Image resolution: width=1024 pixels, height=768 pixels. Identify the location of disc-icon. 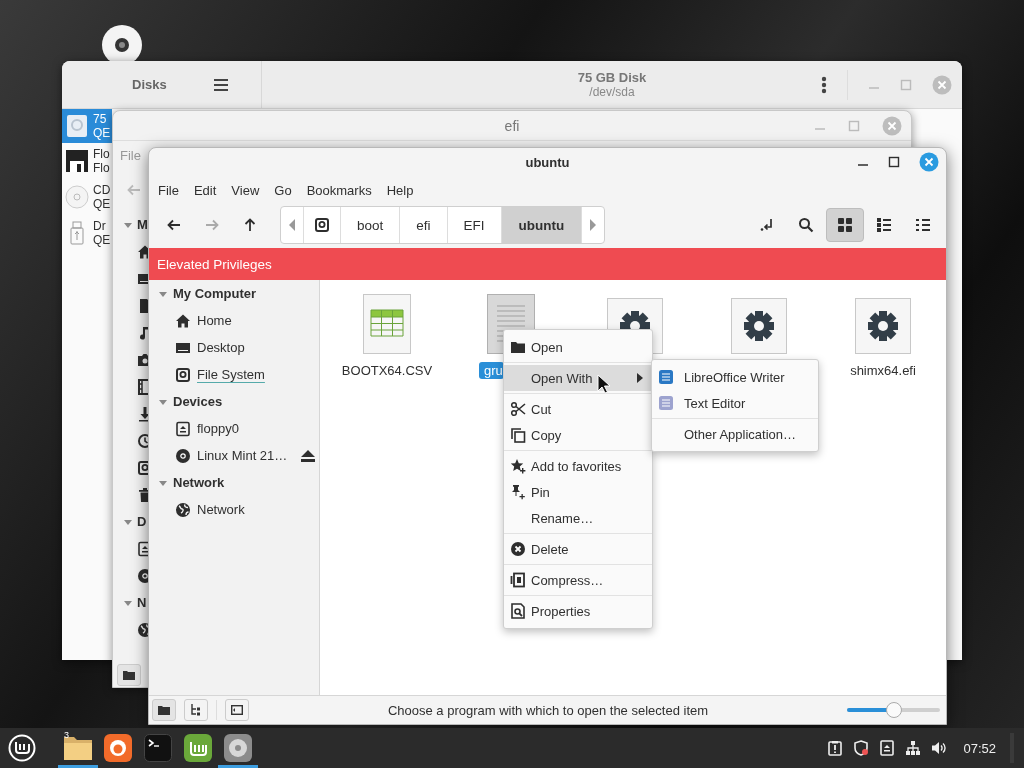
(183, 455).